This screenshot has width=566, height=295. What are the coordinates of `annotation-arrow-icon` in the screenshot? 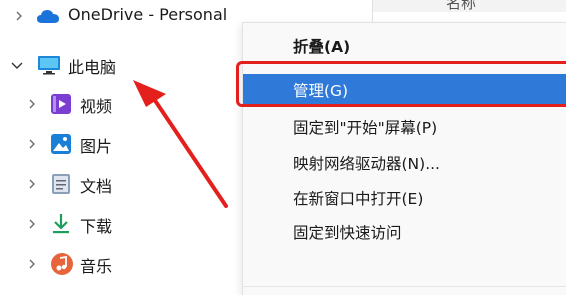 It's located at (180, 144).